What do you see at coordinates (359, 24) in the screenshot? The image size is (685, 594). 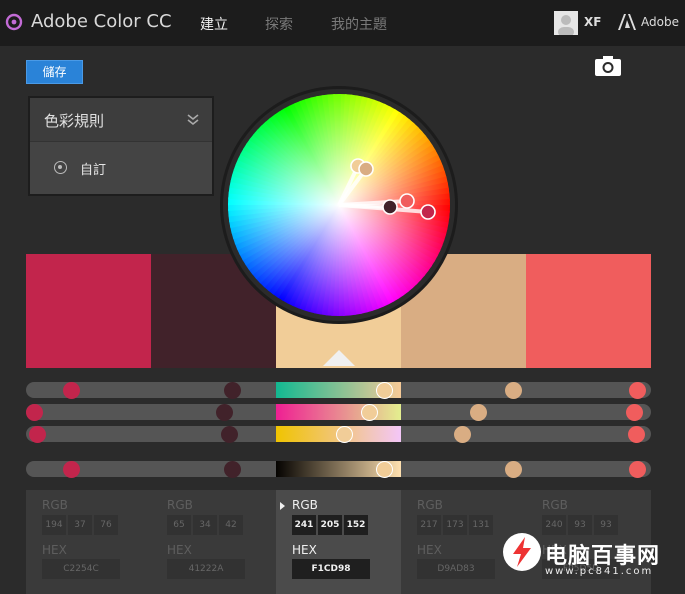 I see `nav-my-themes: 我的主題` at bounding box center [359, 24].